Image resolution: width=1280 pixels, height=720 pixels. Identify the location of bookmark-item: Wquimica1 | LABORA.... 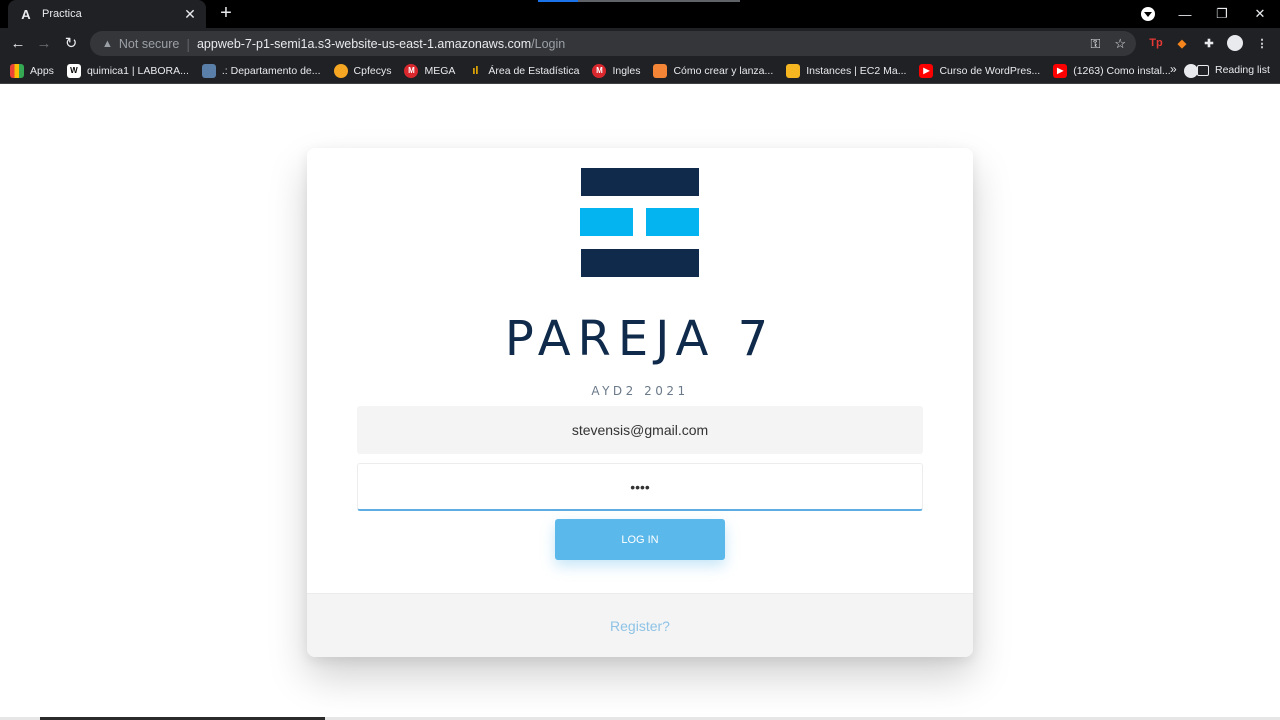
(127, 70).